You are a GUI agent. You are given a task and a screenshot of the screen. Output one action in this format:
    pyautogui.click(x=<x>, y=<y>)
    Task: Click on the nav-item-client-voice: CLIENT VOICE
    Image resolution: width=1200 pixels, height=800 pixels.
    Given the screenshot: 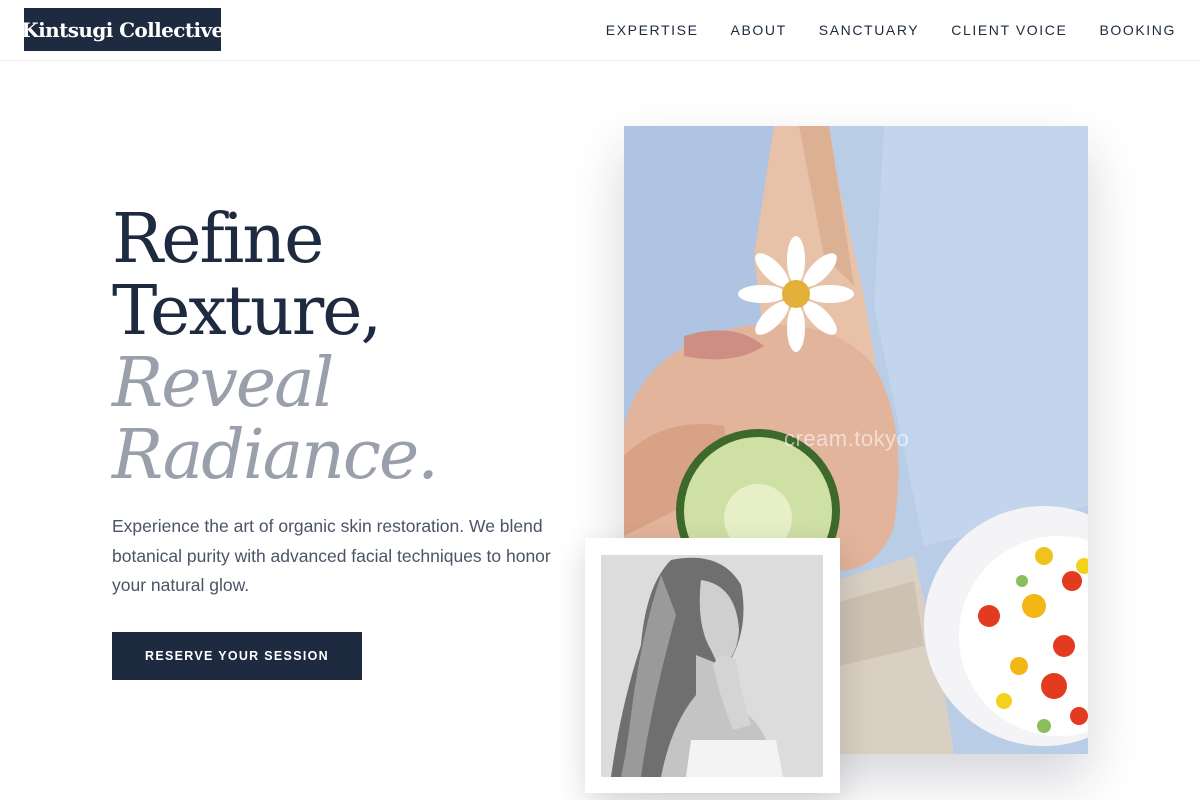 What is the action you would take?
    pyautogui.click(x=1009, y=30)
    